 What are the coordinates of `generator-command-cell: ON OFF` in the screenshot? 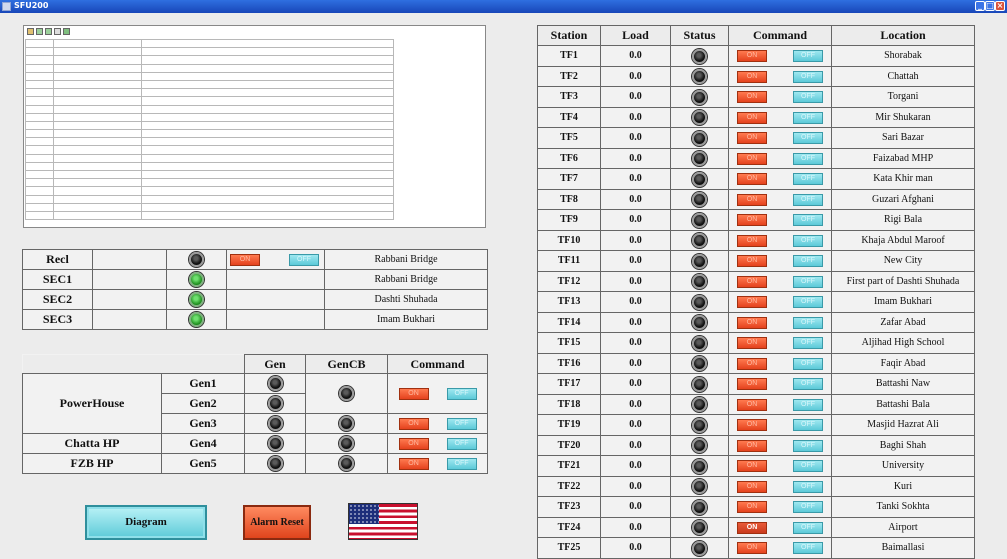 It's located at (437, 423).